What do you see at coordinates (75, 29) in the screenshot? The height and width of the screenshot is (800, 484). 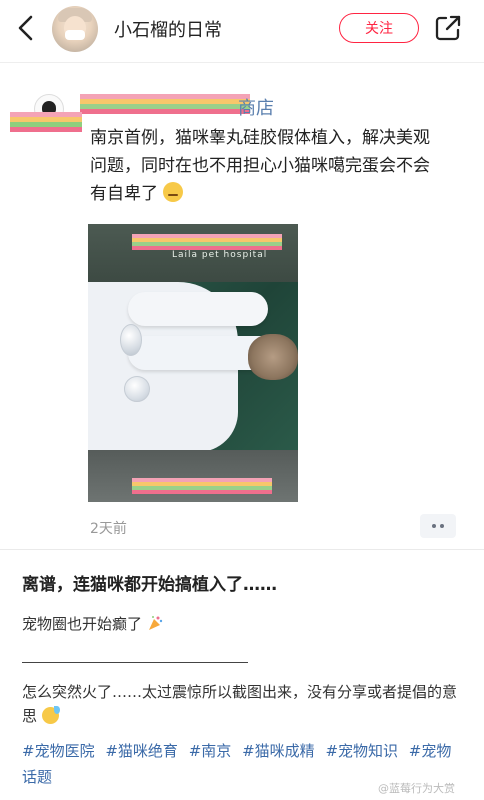 I see `avatar` at bounding box center [75, 29].